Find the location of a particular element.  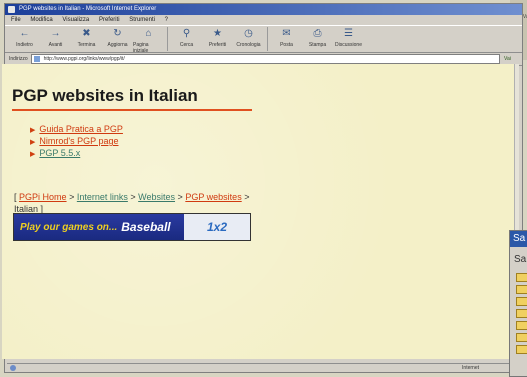

page-icon is located at coordinates (36, 59).